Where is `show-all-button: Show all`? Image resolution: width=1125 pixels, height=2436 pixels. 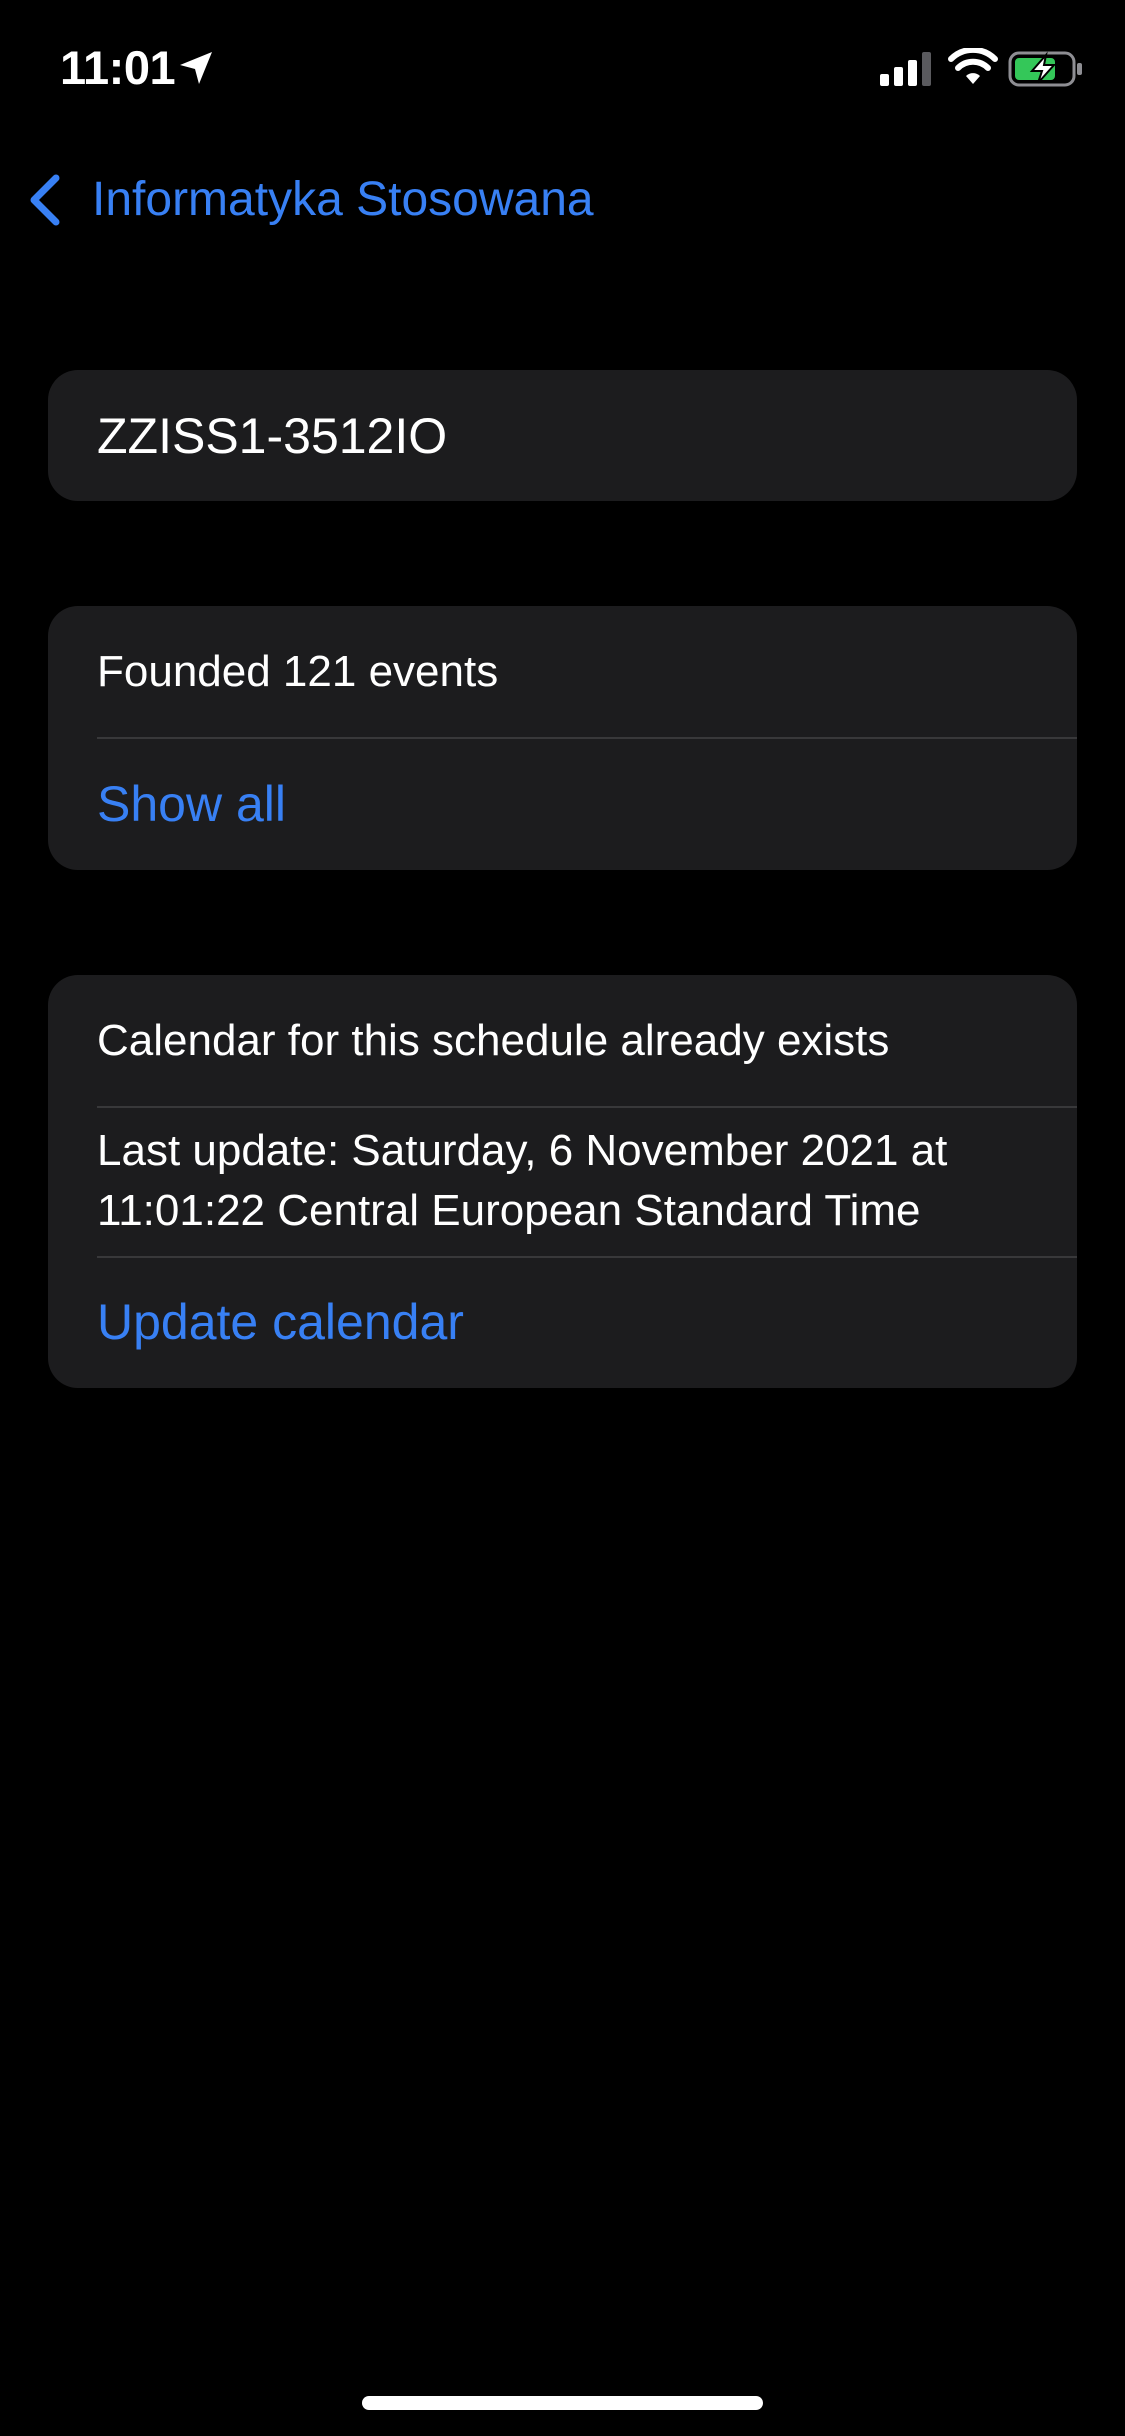
show-all-button: Show all is located at coordinates (562, 803).